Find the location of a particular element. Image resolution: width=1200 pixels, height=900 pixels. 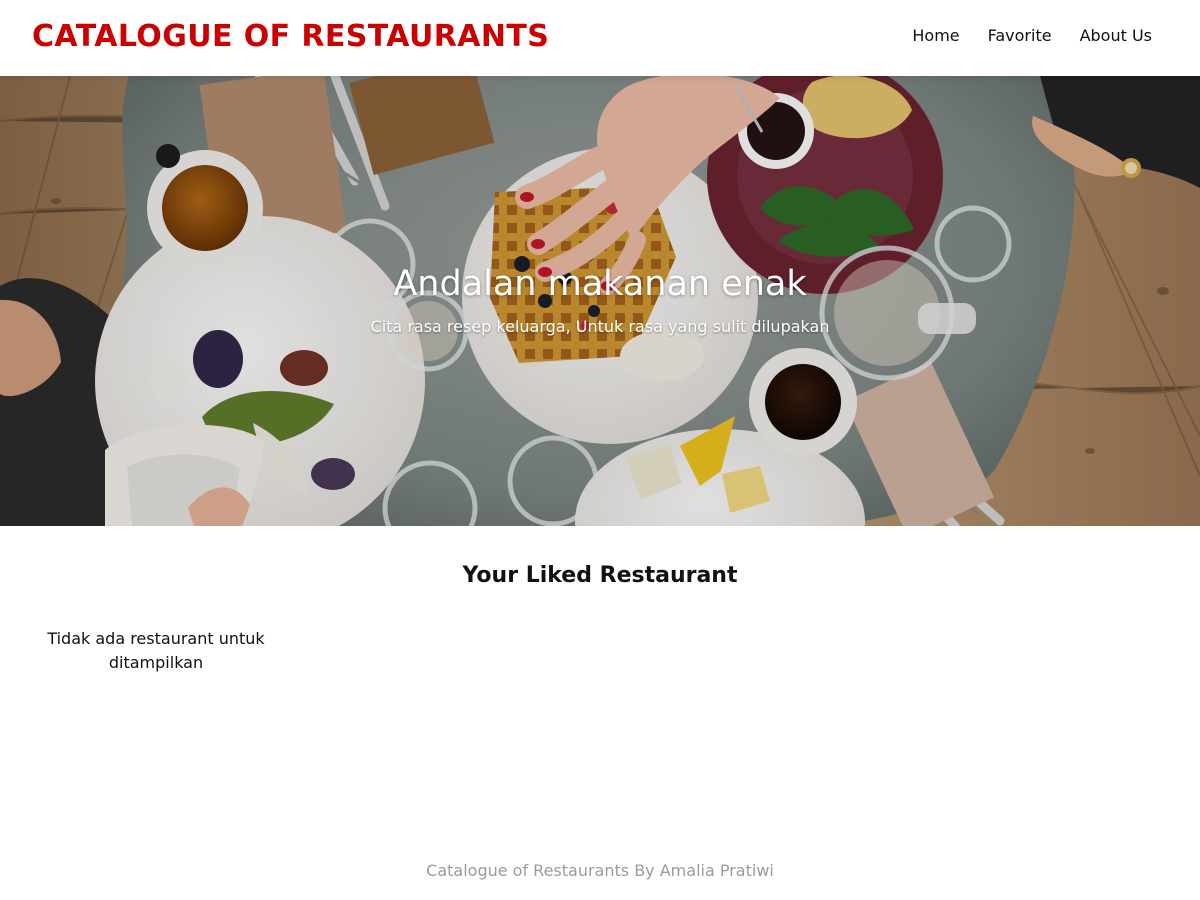

empty-restaurant-message: Tidak ada restaurant untuk ditampilkan is located at coordinates (156, 650).